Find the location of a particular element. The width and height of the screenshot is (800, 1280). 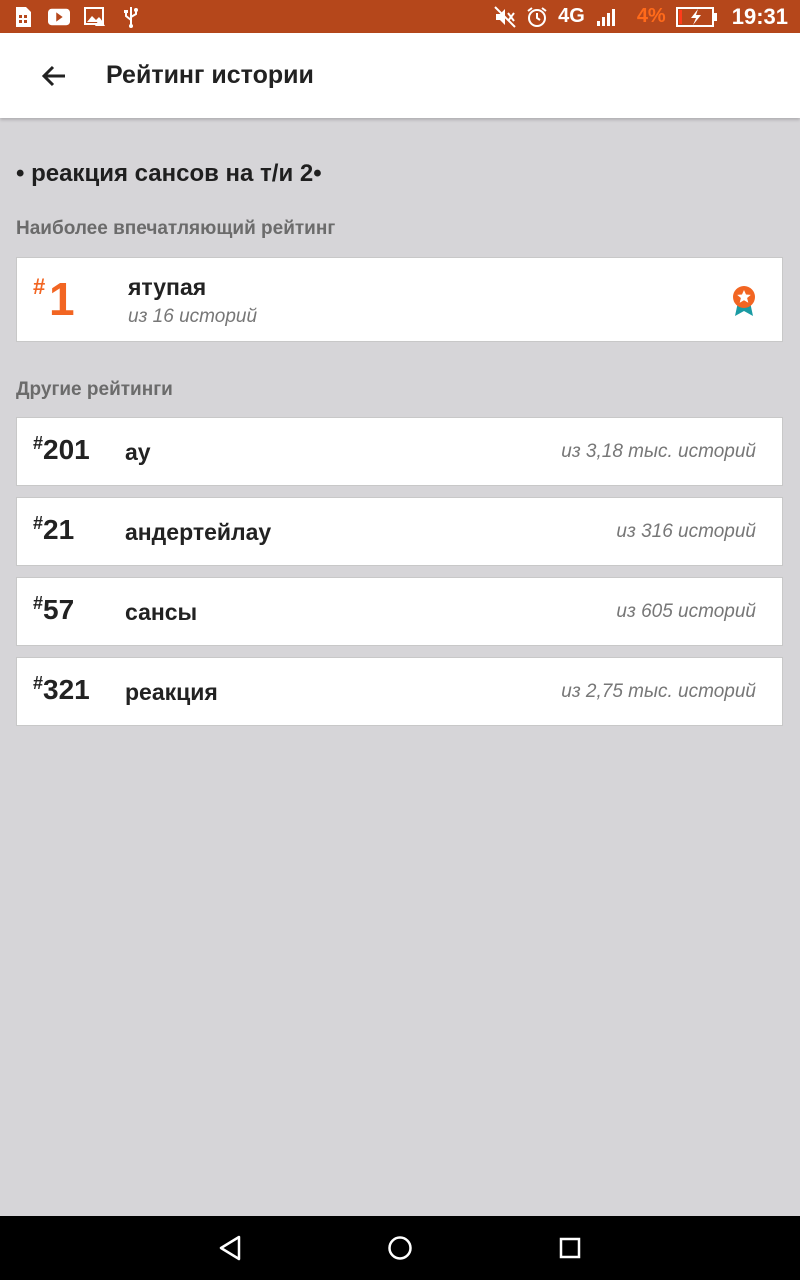

rank-subtitle: из 2,75 тыс. историй is located at coordinates (658, 691).